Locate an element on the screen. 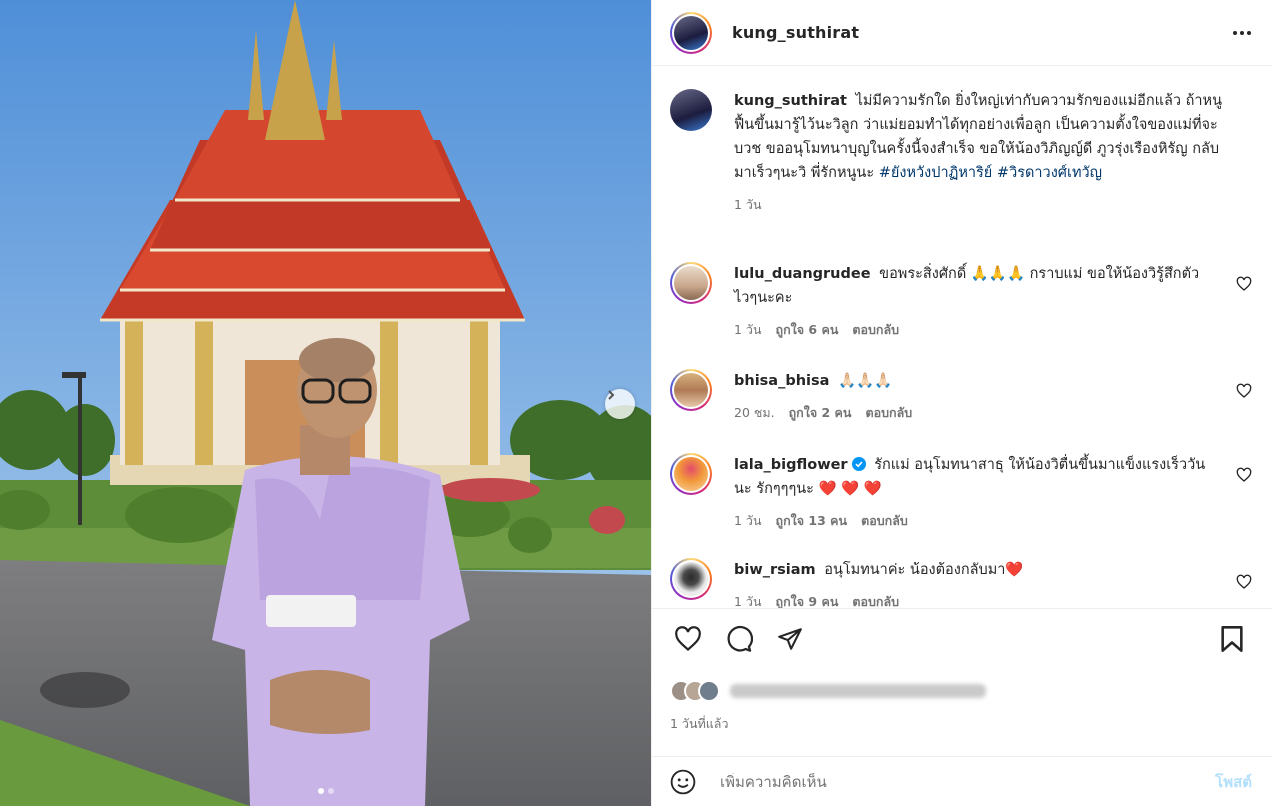 The image size is (1272, 806). comment-bubble-icon is located at coordinates (740, 638).